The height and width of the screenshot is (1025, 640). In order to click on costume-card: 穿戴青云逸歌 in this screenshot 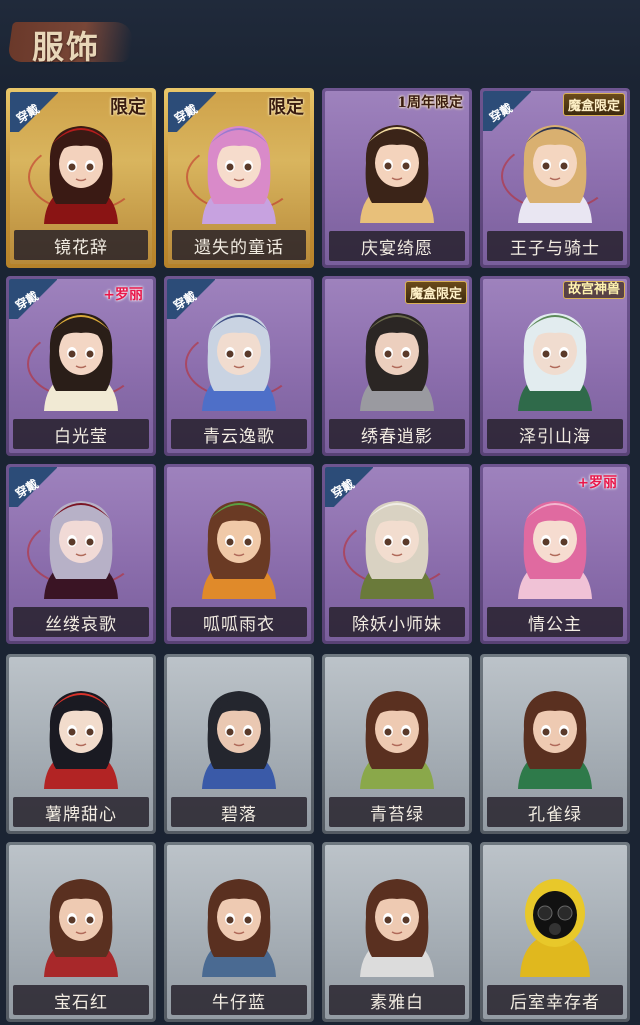, I will do `click(239, 366)`.